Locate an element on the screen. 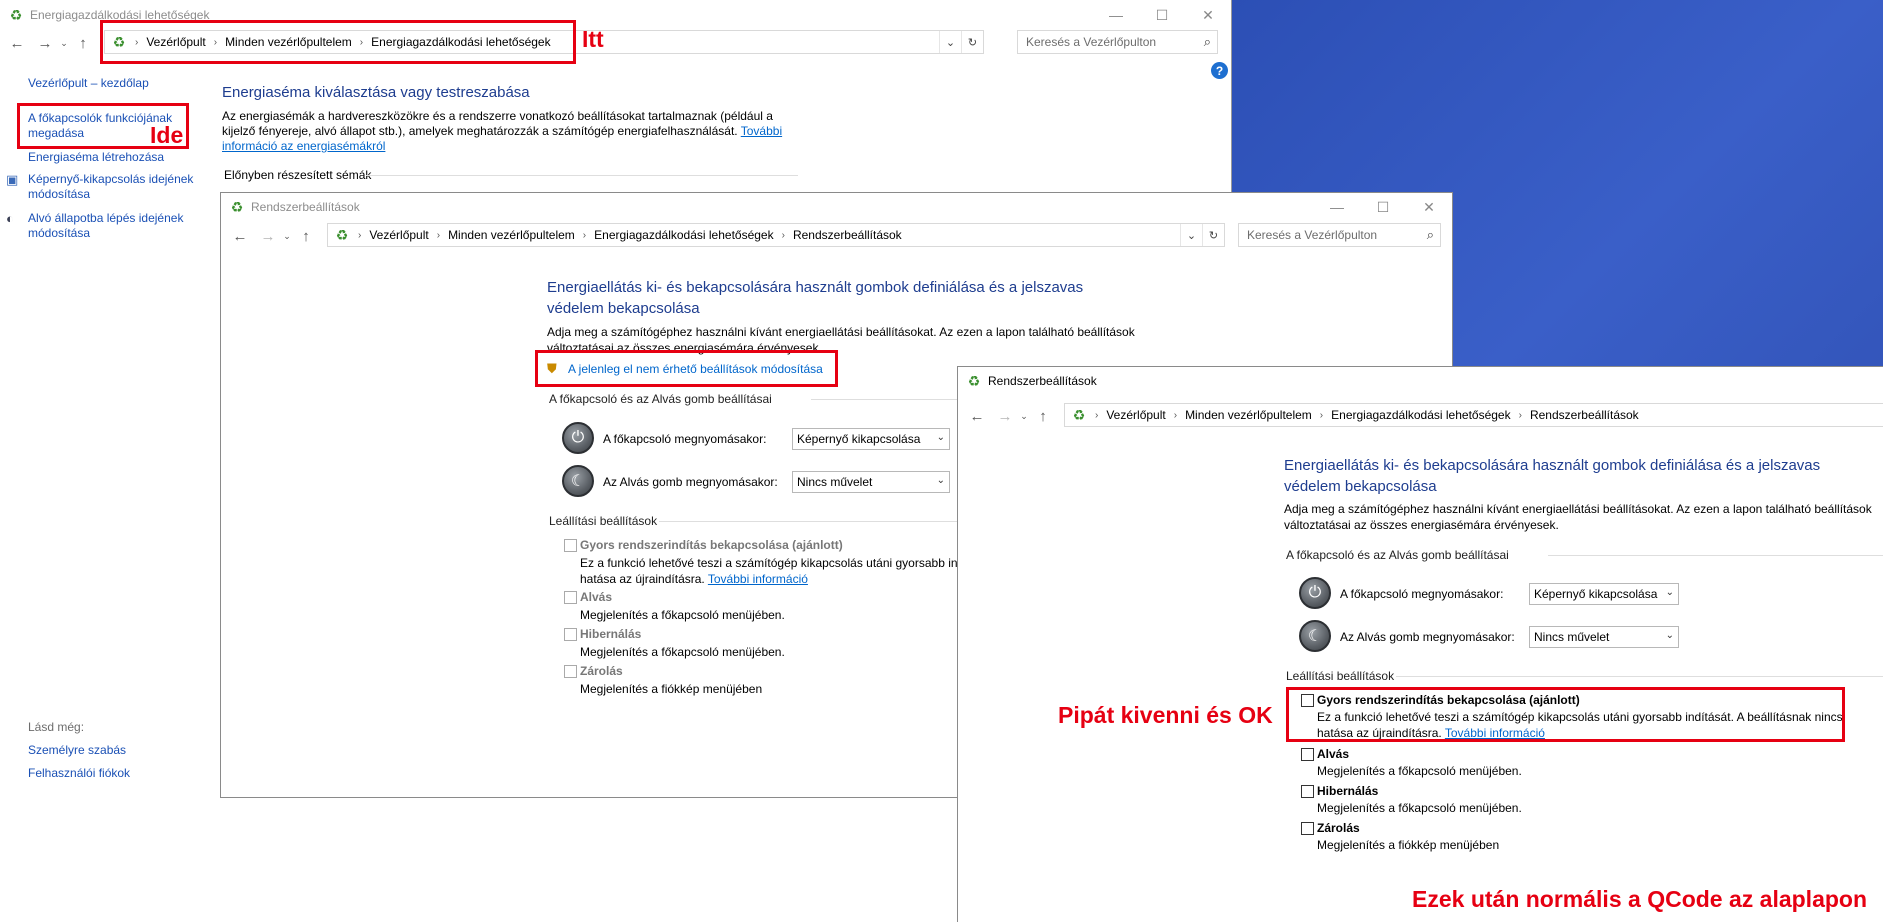 This screenshot has height=922, width=1883. sidebar-item-create-plan: Energiaséma létrehozása is located at coordinates (108, 157).